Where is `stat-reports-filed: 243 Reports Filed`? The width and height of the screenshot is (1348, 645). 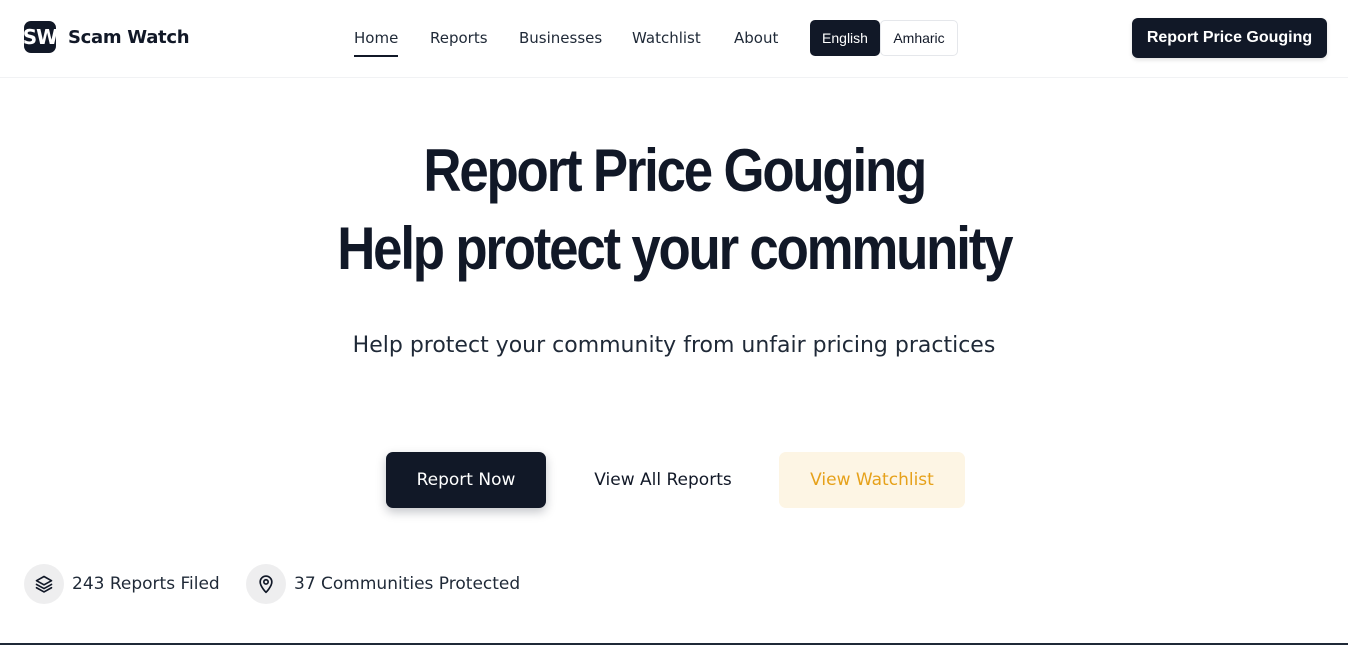
stat-reports-filed: 243 Reports Filed is located at coordinates (122, 584).